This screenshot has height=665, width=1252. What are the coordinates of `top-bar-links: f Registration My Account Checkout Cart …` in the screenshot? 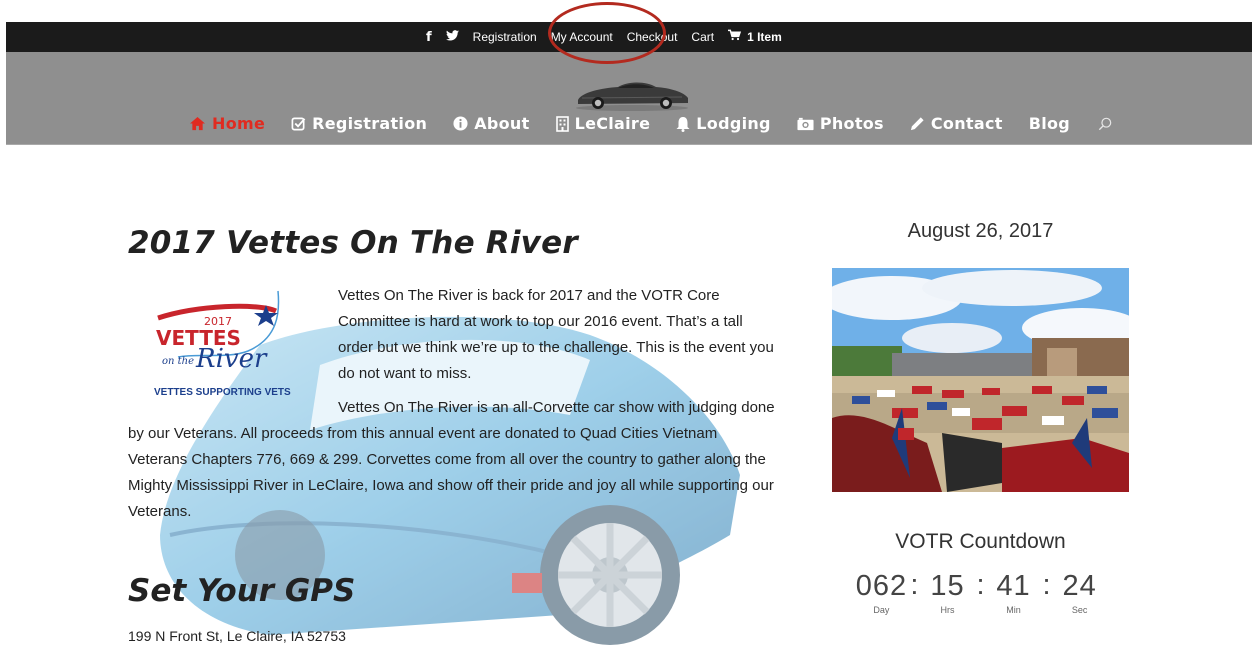 It's located at (604, 37).